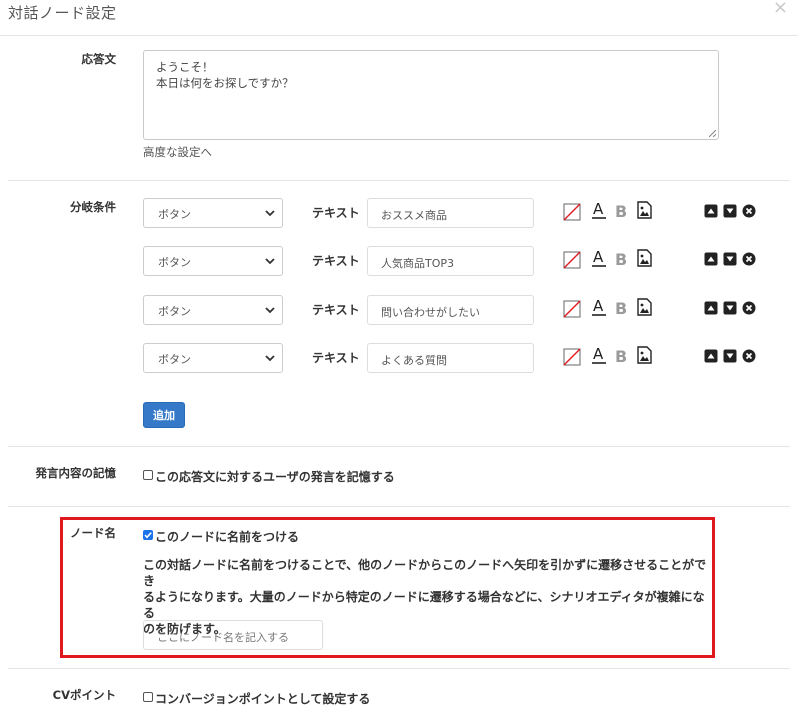 This screenshot has height=718, width=798. What do you see at coordinates (148, 475) in the screenshot?
I see `memory-checkbox` at bounding box center [148, 475].